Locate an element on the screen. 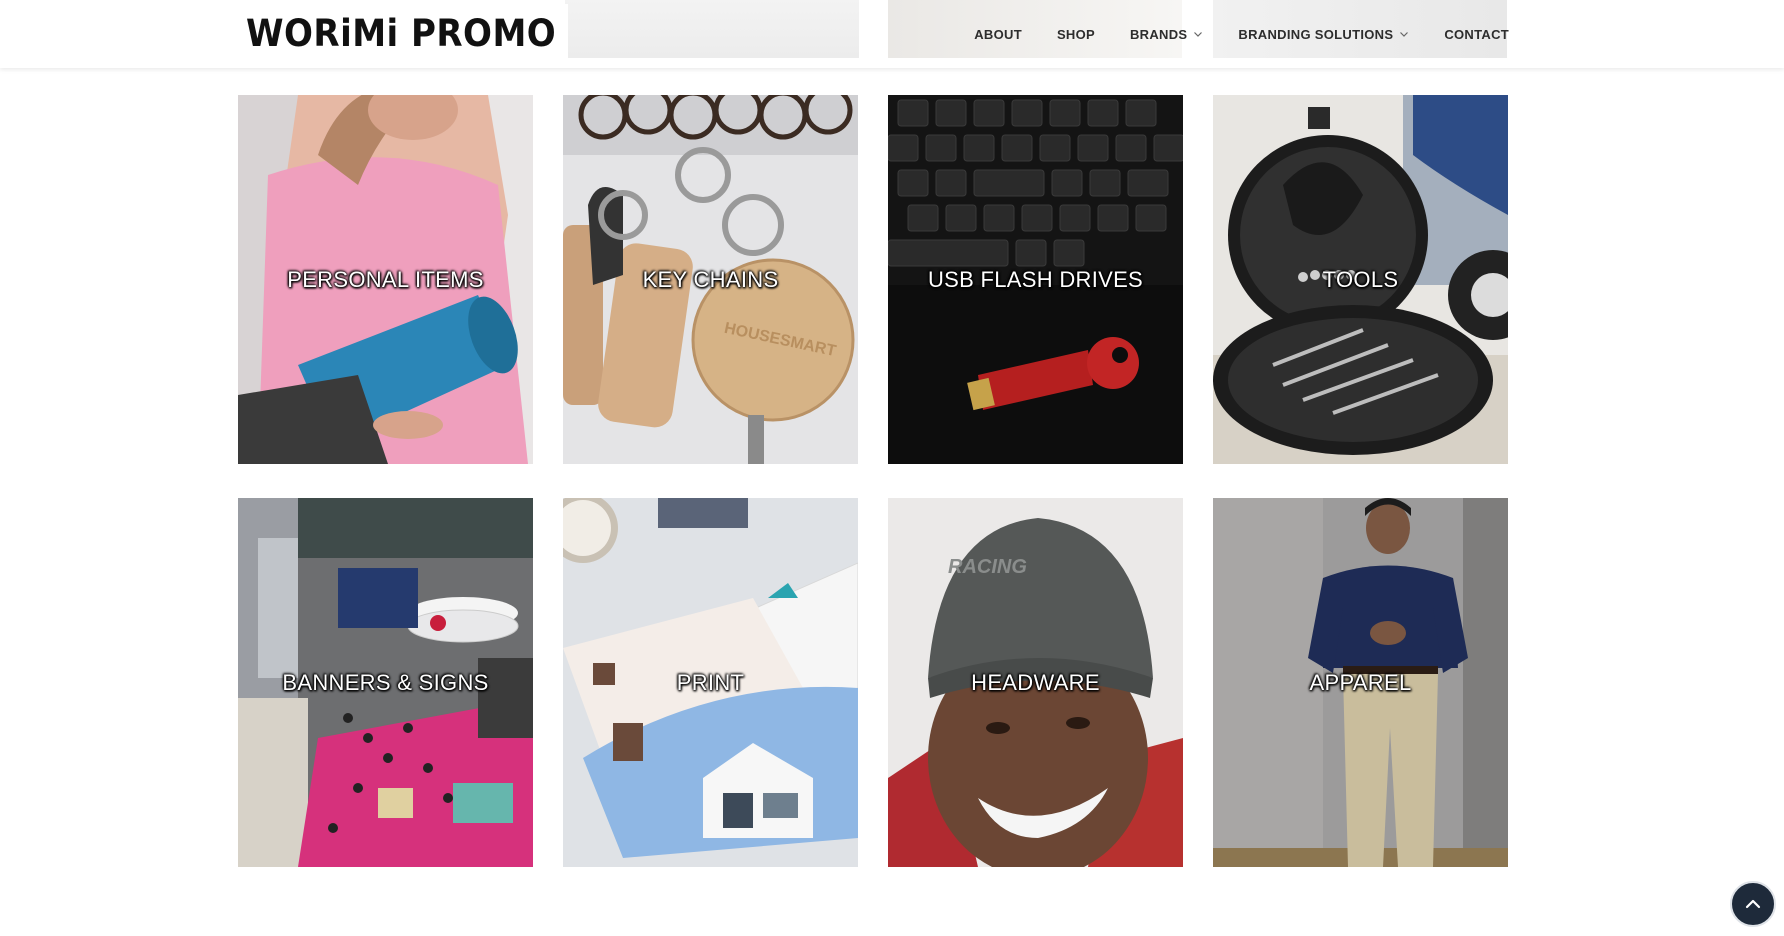 Image resolution: width=1784 pixels, height=936 pixels. chevron-up-icon is located at coordinates (1753, 904).